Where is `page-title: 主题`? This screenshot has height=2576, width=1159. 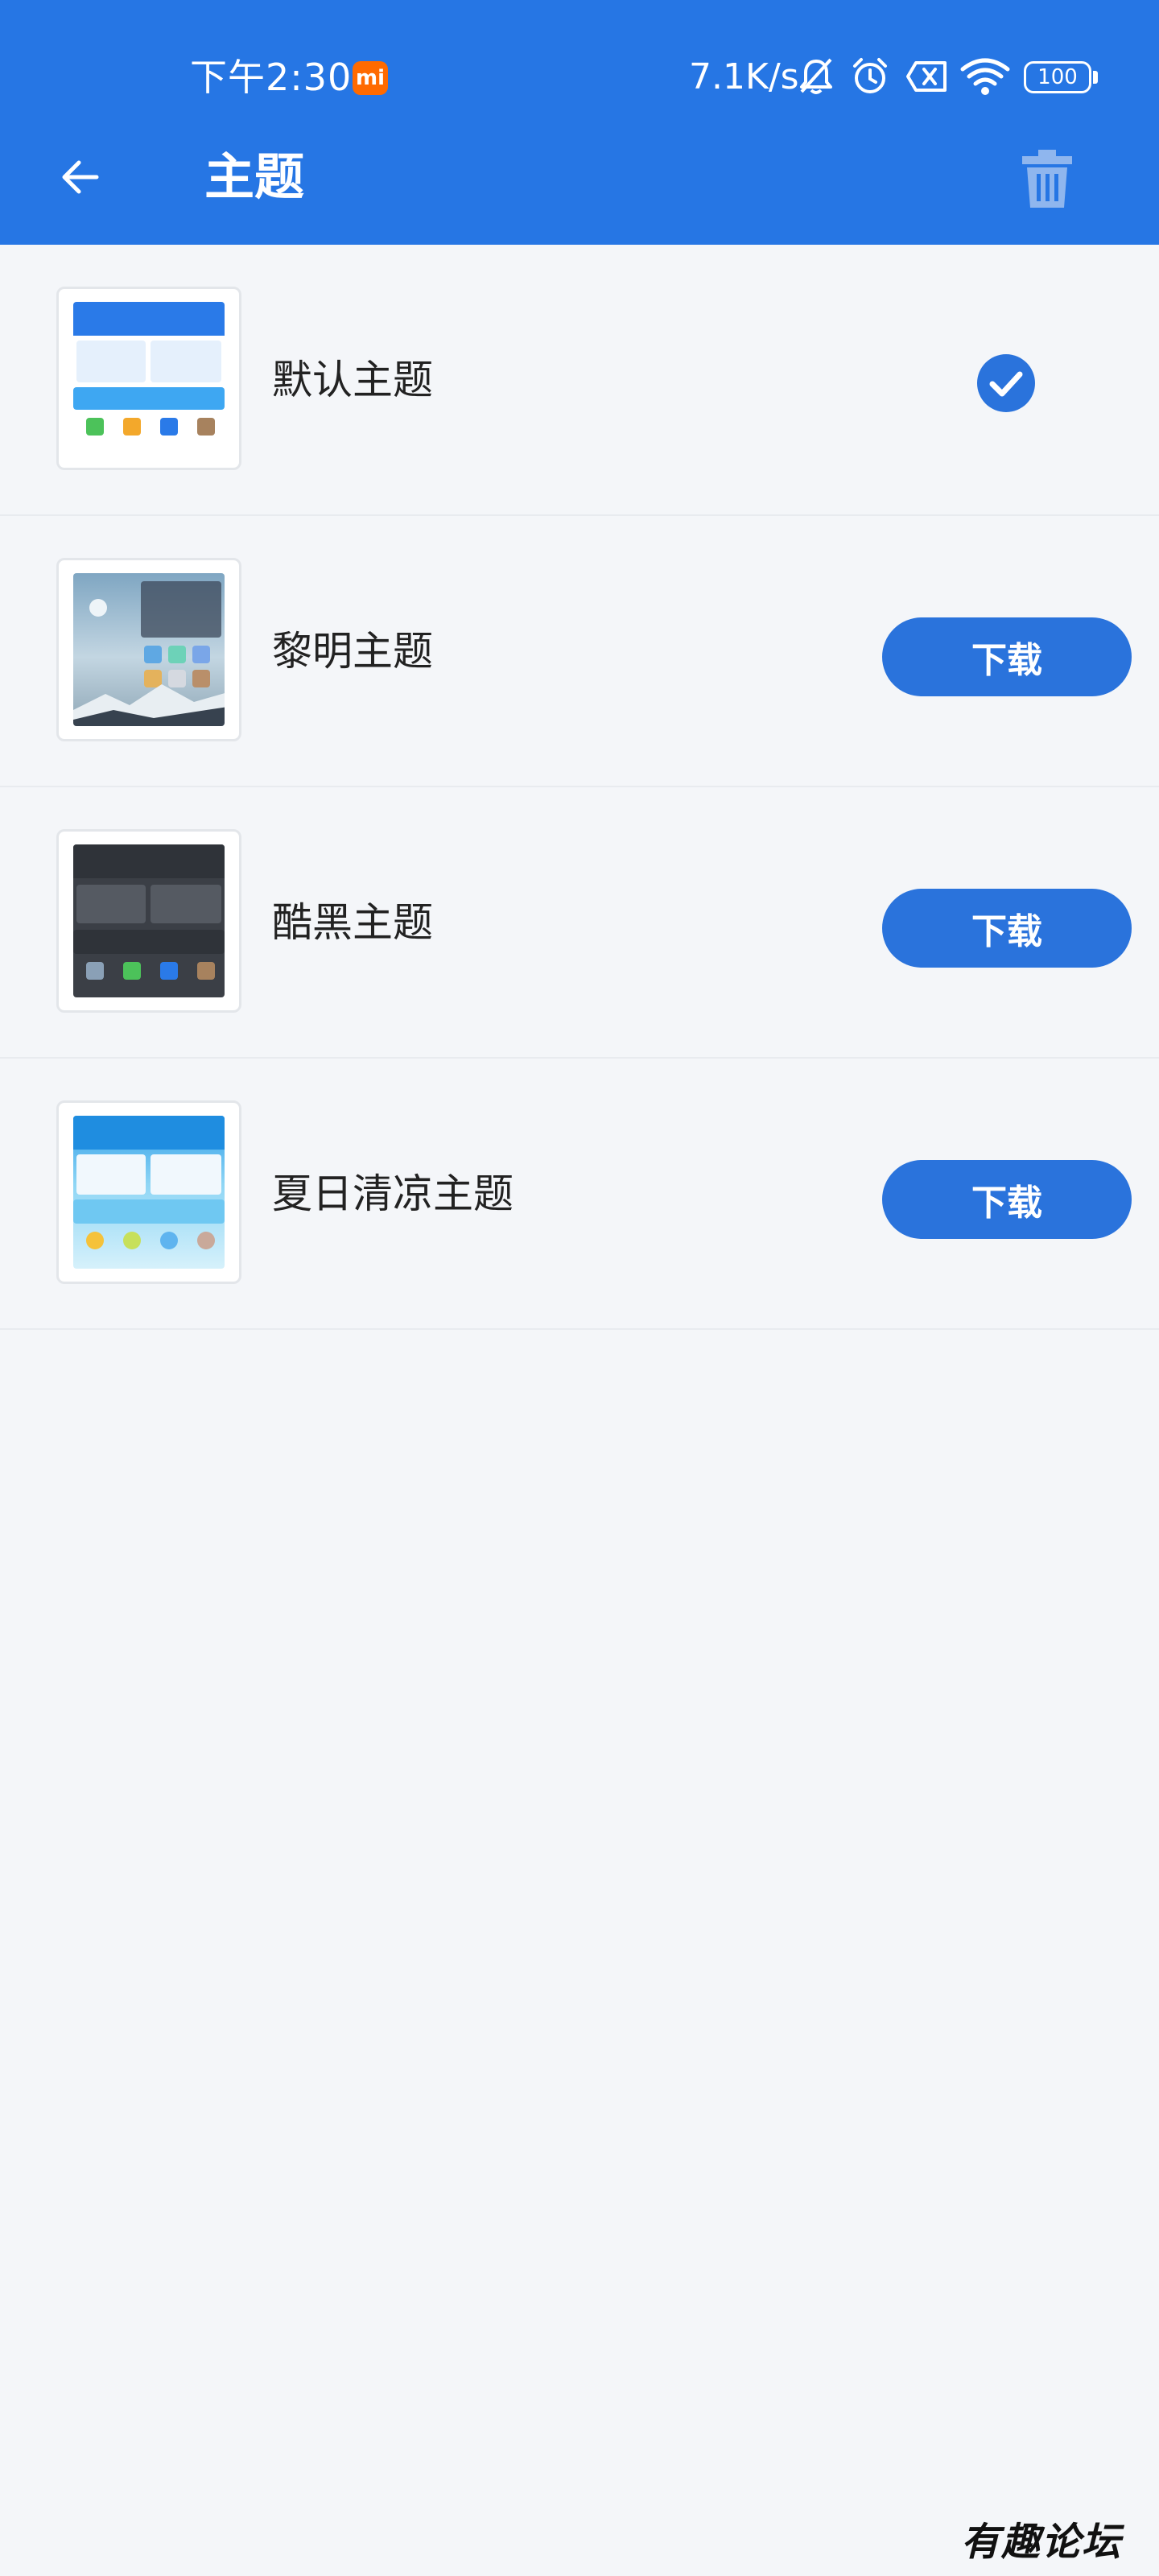
page-title: 主题 is located at coordinates (254, 176).